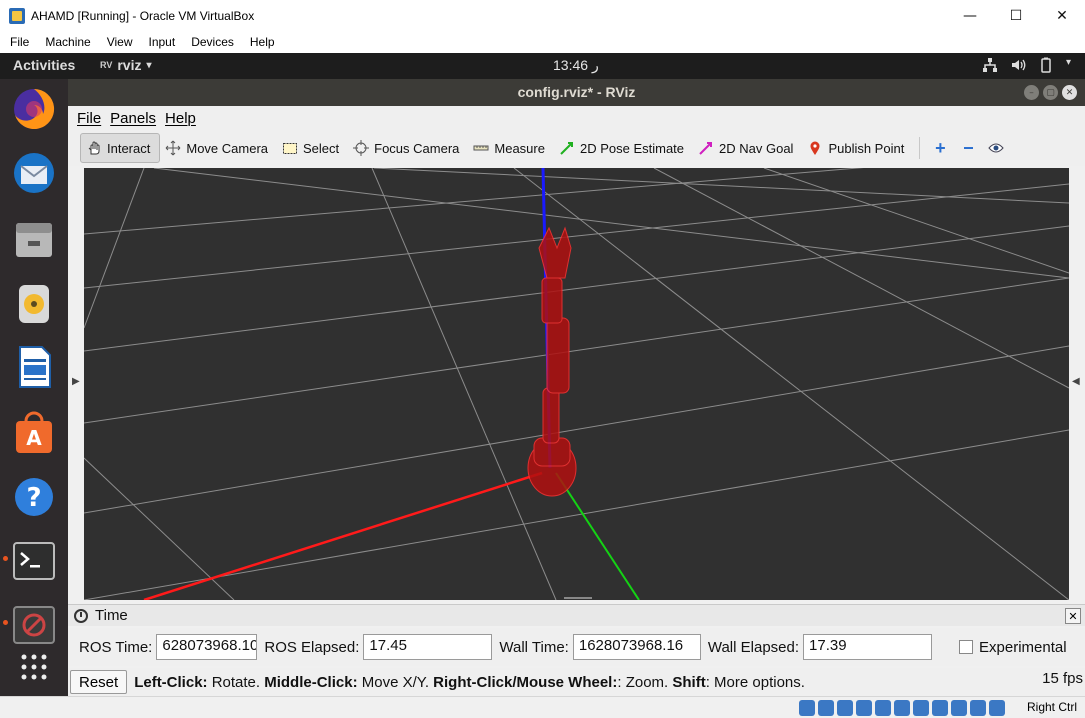 The height and width of the screenshot is (718, 1085). I want to click on right-dock-collapse-icon: ◀, so click(1076, 381).